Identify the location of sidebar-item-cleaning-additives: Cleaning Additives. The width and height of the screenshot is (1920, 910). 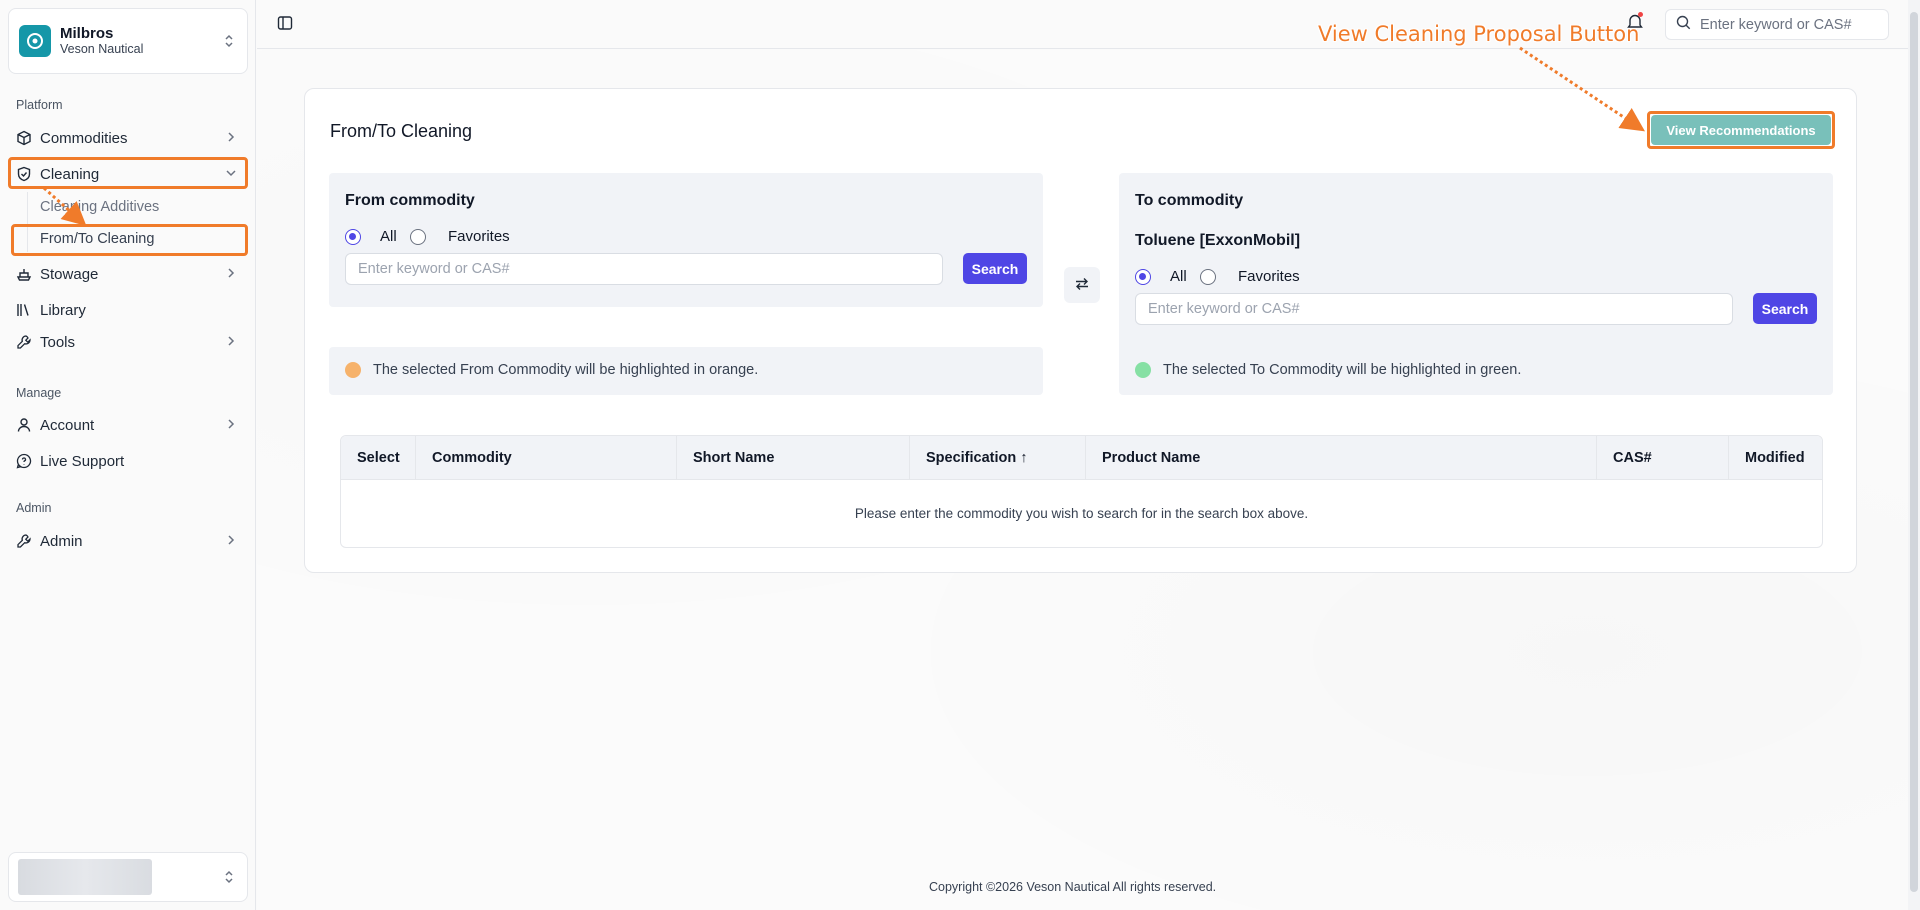
(99, 207).